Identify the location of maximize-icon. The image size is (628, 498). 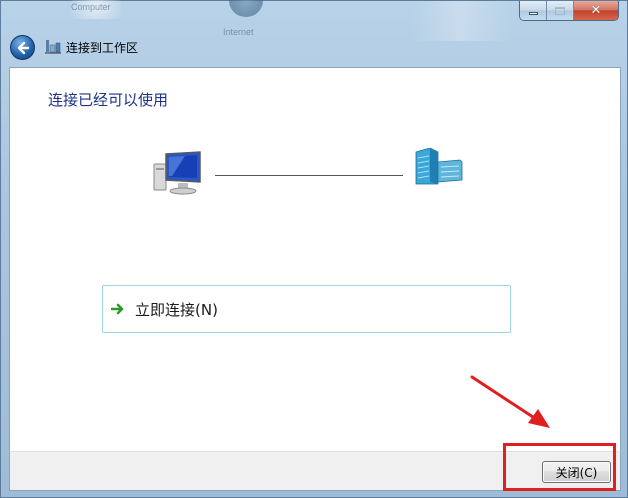
(560, 10).